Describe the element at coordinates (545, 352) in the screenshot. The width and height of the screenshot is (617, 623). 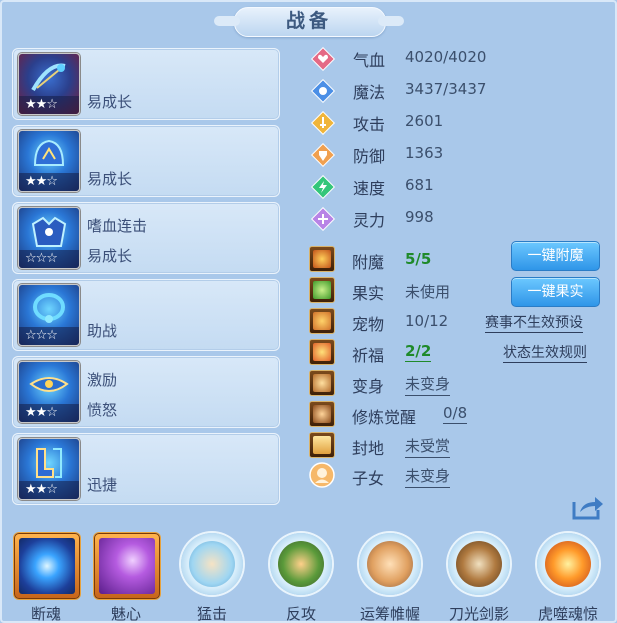
I see `status-rules-link: 状态生效规则` at that location.